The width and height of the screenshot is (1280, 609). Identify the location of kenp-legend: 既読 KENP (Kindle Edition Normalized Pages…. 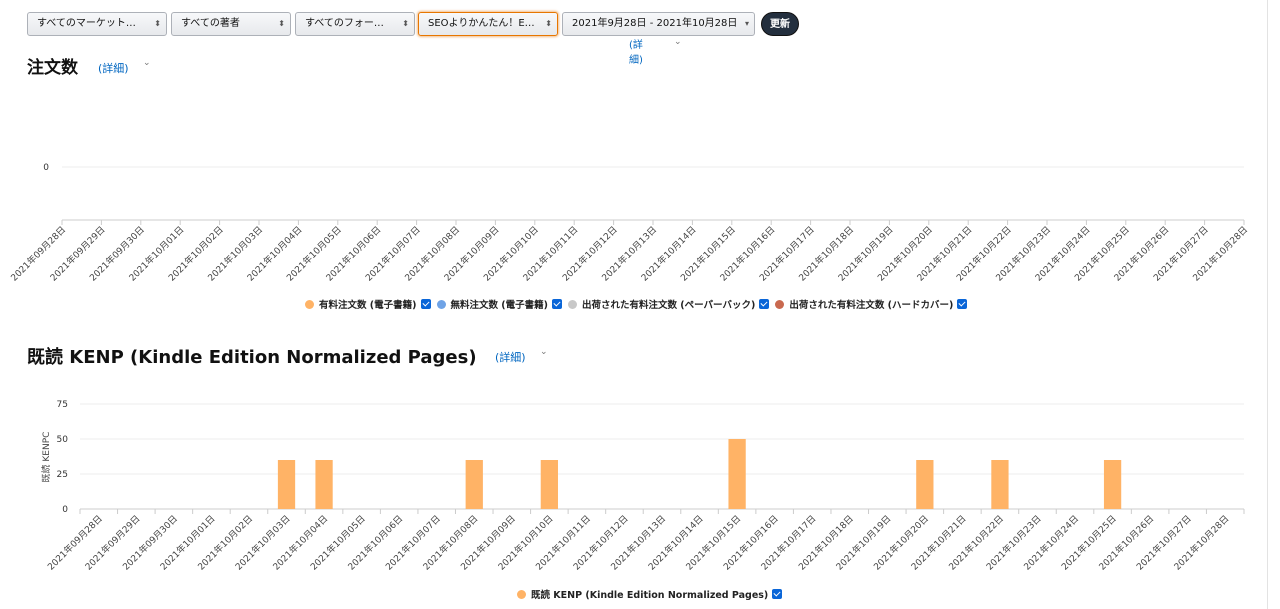
(652, 594).